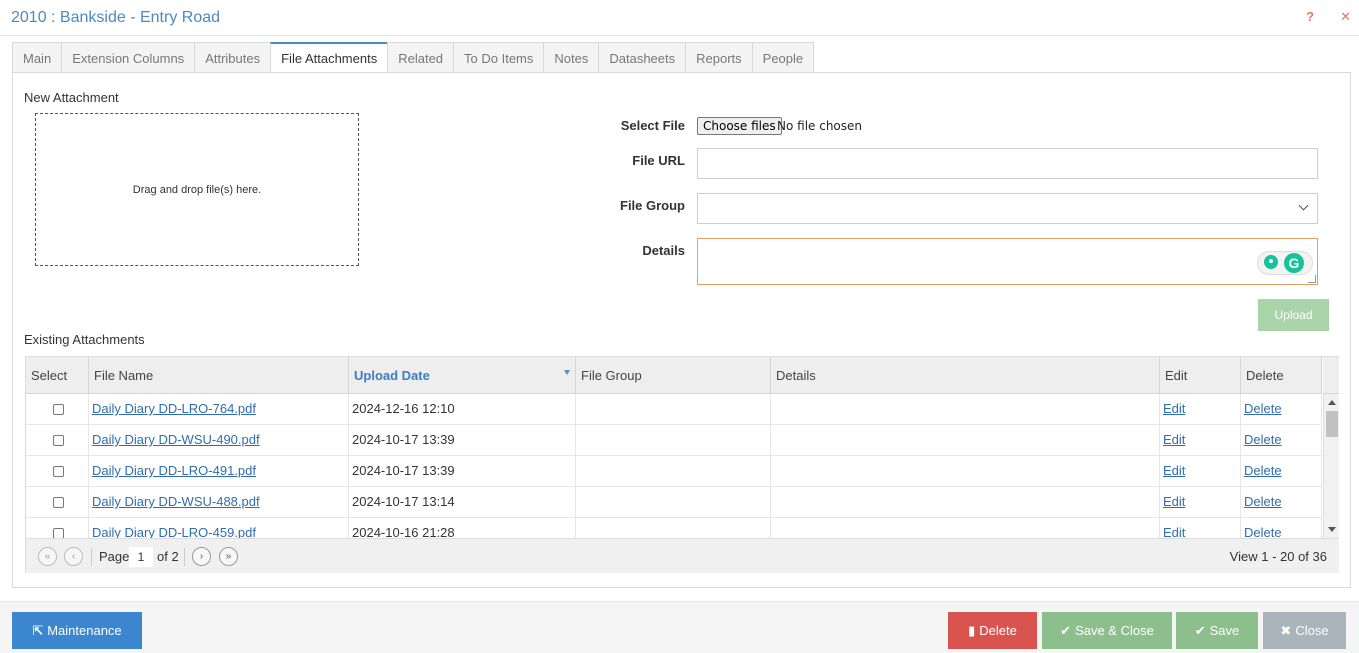 The image size is (1359, 653). I want to click on maintenance-button: ⇱ Maintenance, so click(77, 630).